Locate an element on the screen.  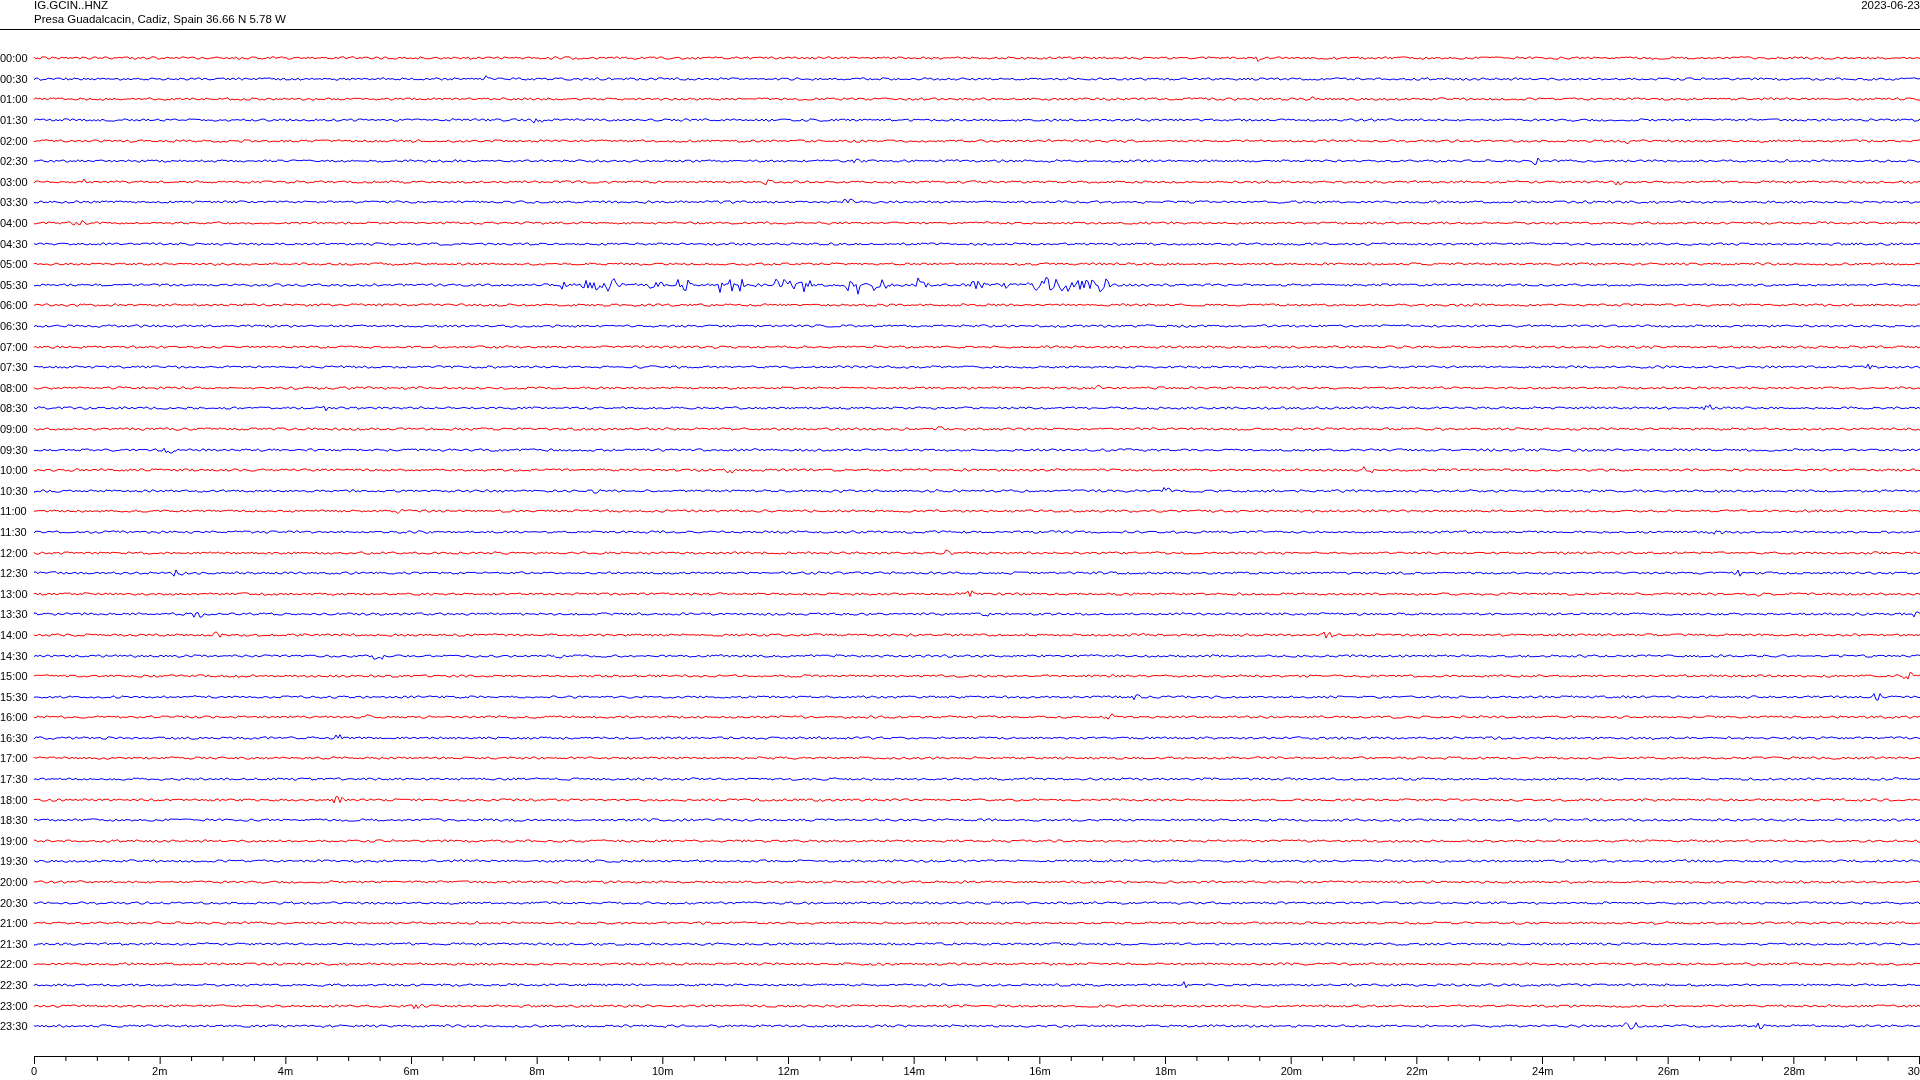
axis-label: 16m is located at coordinates (1040, 1070).